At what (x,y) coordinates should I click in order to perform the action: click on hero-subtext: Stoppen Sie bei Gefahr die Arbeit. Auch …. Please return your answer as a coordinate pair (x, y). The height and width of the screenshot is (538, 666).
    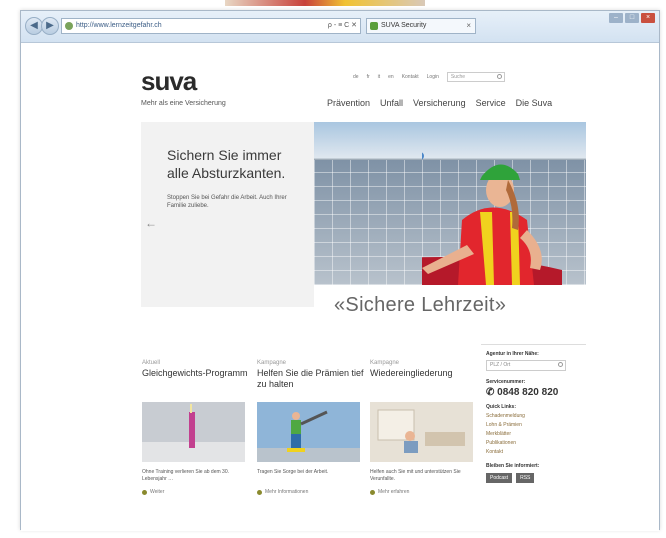
    Looking at the image, I should click on (227, 202).